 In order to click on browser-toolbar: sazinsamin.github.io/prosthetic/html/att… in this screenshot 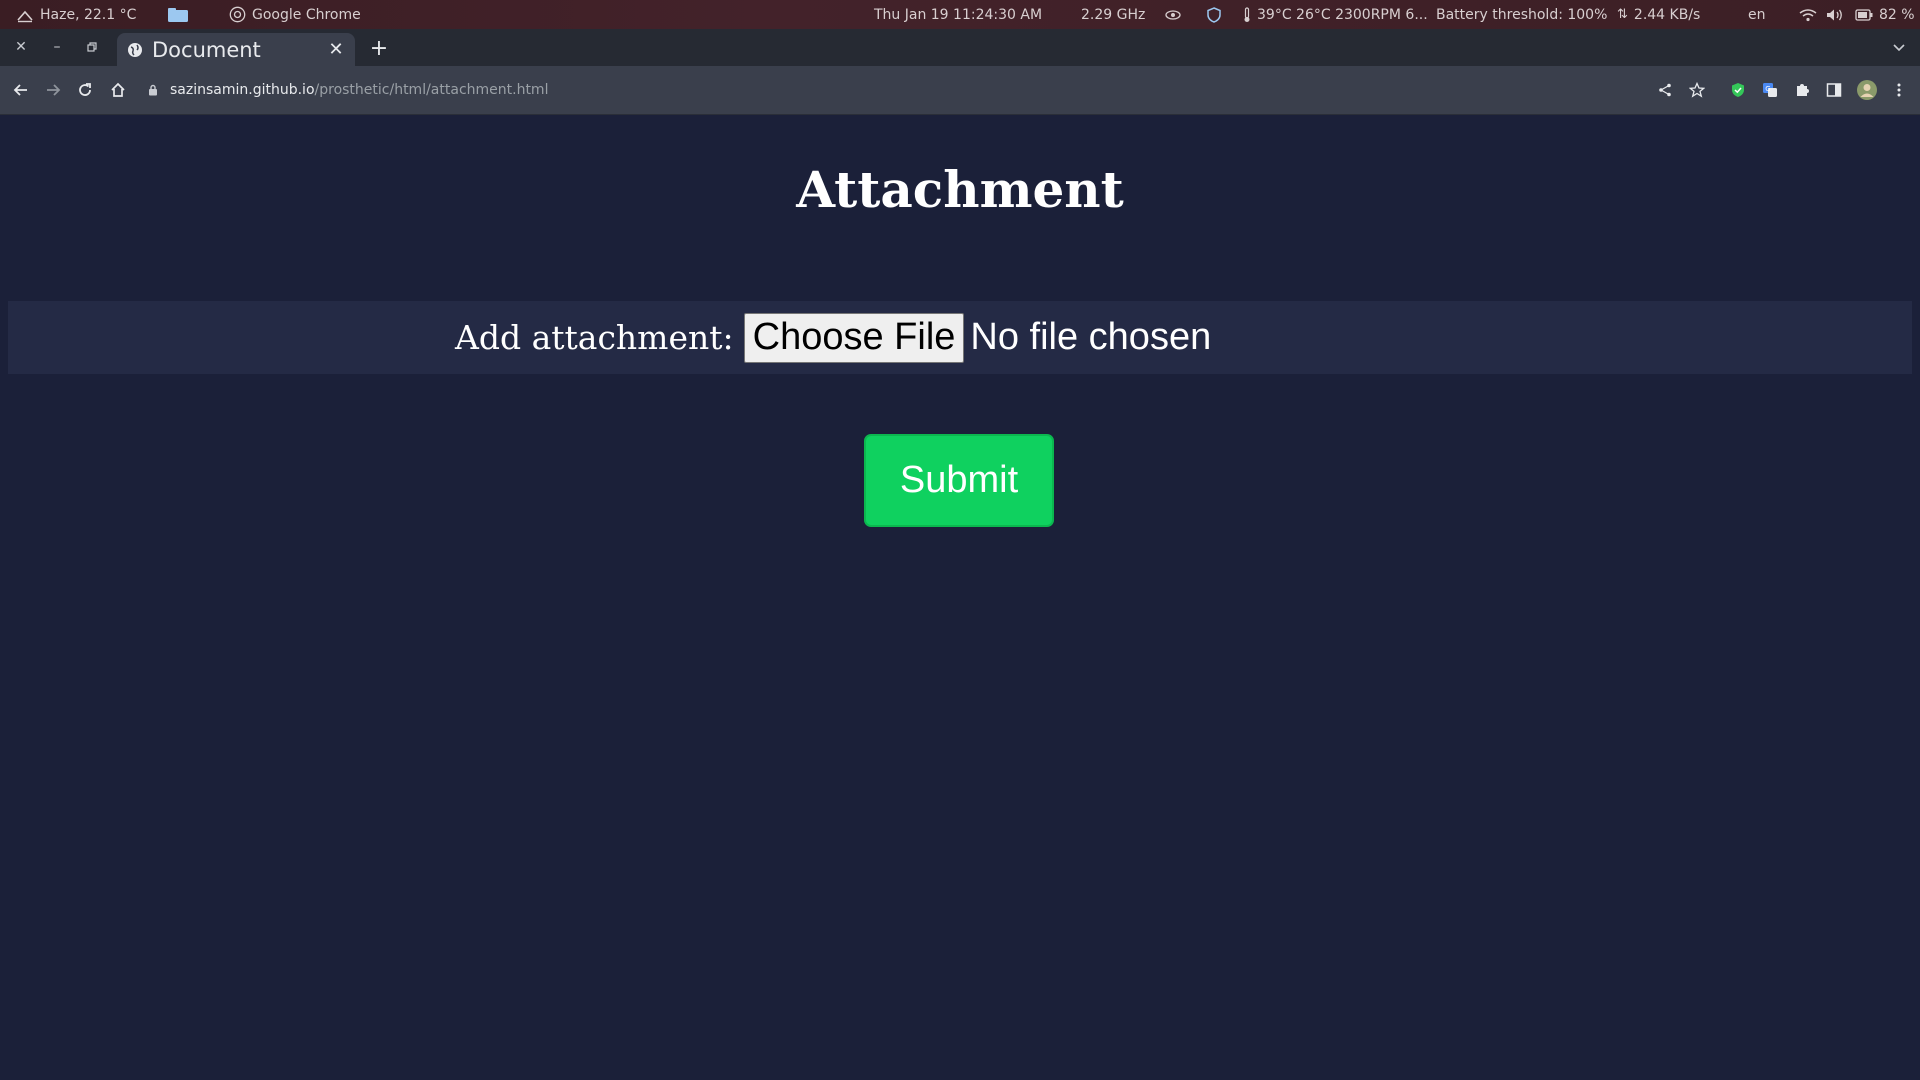, I will do `click(960, 90)`.